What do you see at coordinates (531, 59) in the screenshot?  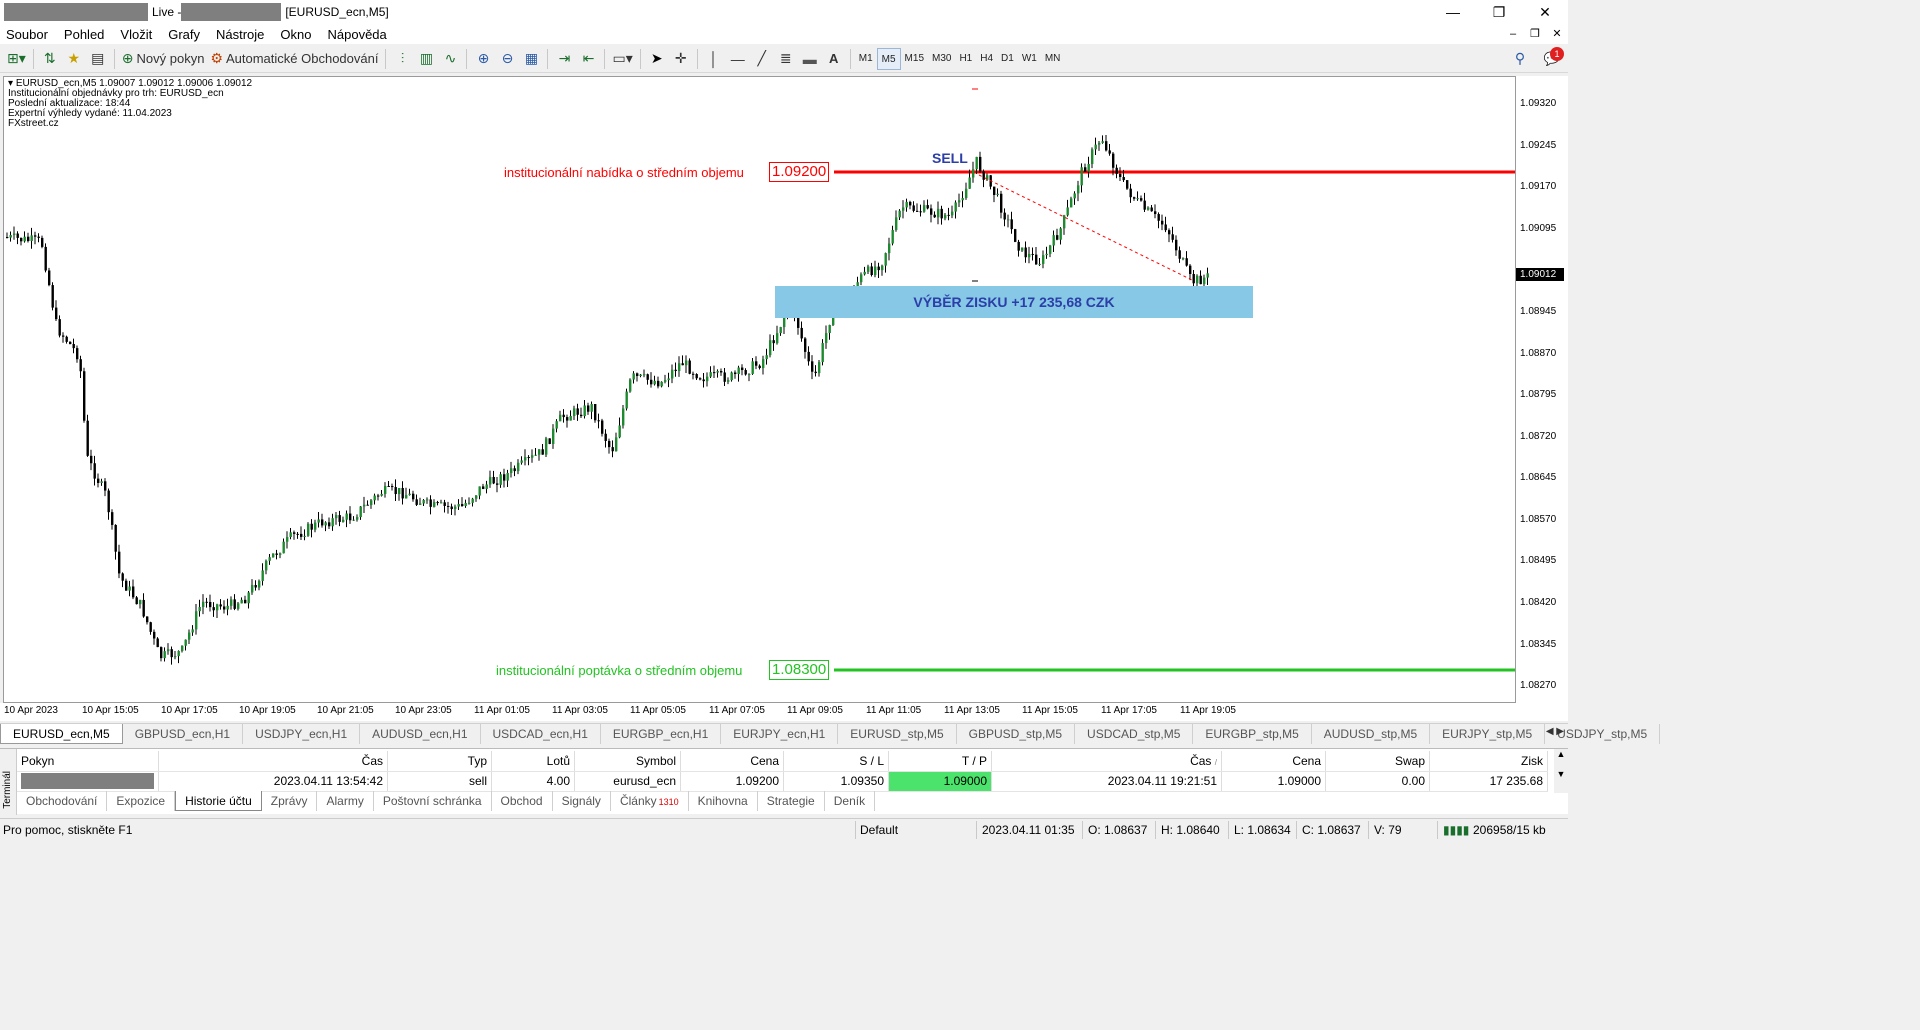 I see `tile-windows-button: ▦` at bounding box center [531, 59].